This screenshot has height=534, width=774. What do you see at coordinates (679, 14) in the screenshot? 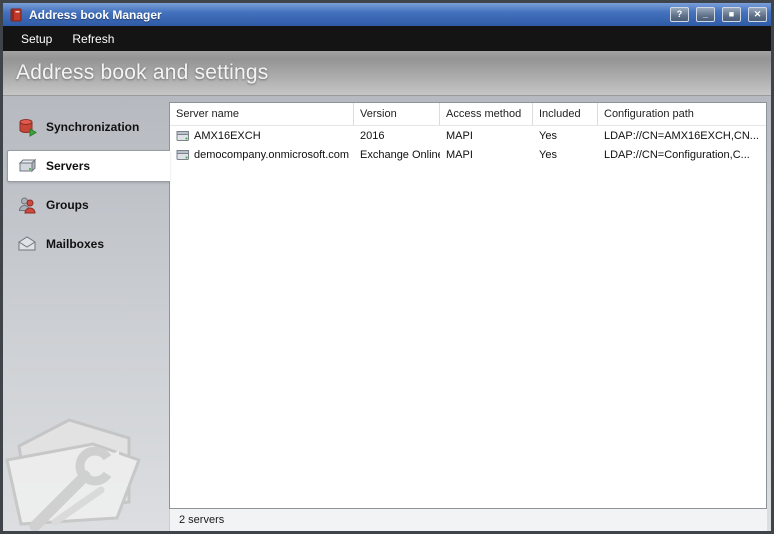
I see `help-button: ?` at bounding box center [679, 14].